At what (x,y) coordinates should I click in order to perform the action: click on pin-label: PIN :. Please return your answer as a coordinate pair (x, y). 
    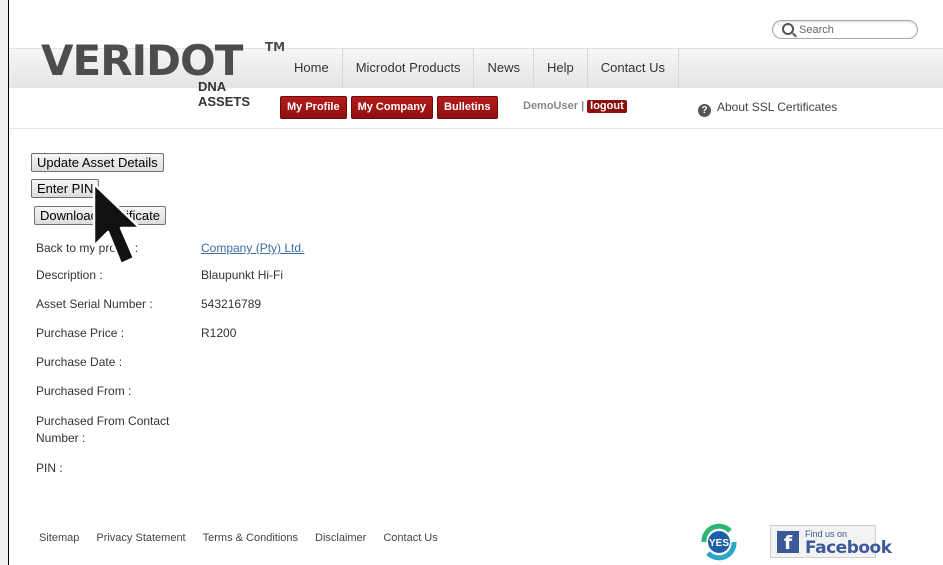
    Looking at the image, I should click on (49, 468).